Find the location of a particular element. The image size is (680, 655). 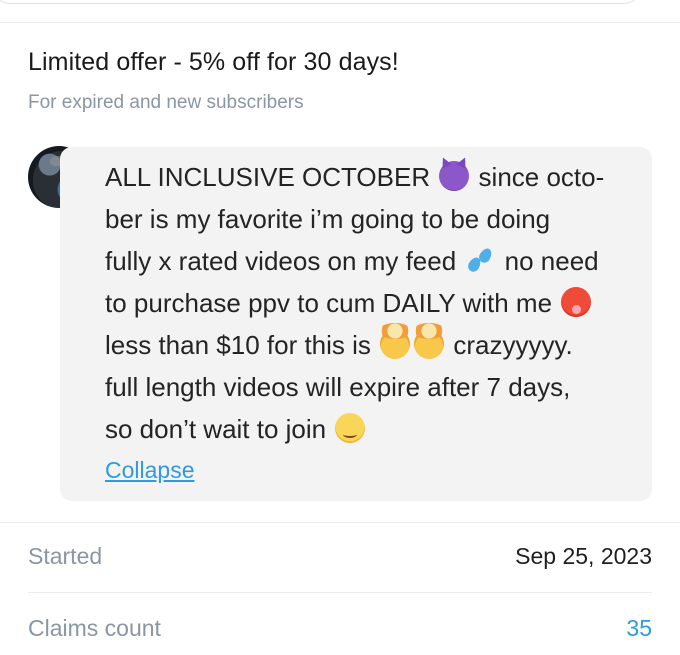

sweat-droplets-emoji-icon is located at coordinates (480, 260).